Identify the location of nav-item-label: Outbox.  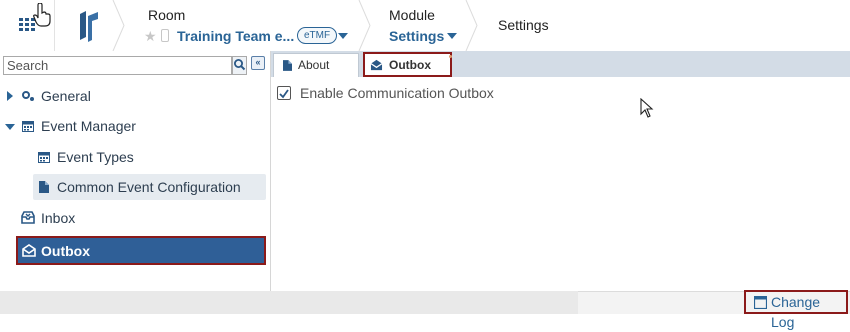
(65, 251).